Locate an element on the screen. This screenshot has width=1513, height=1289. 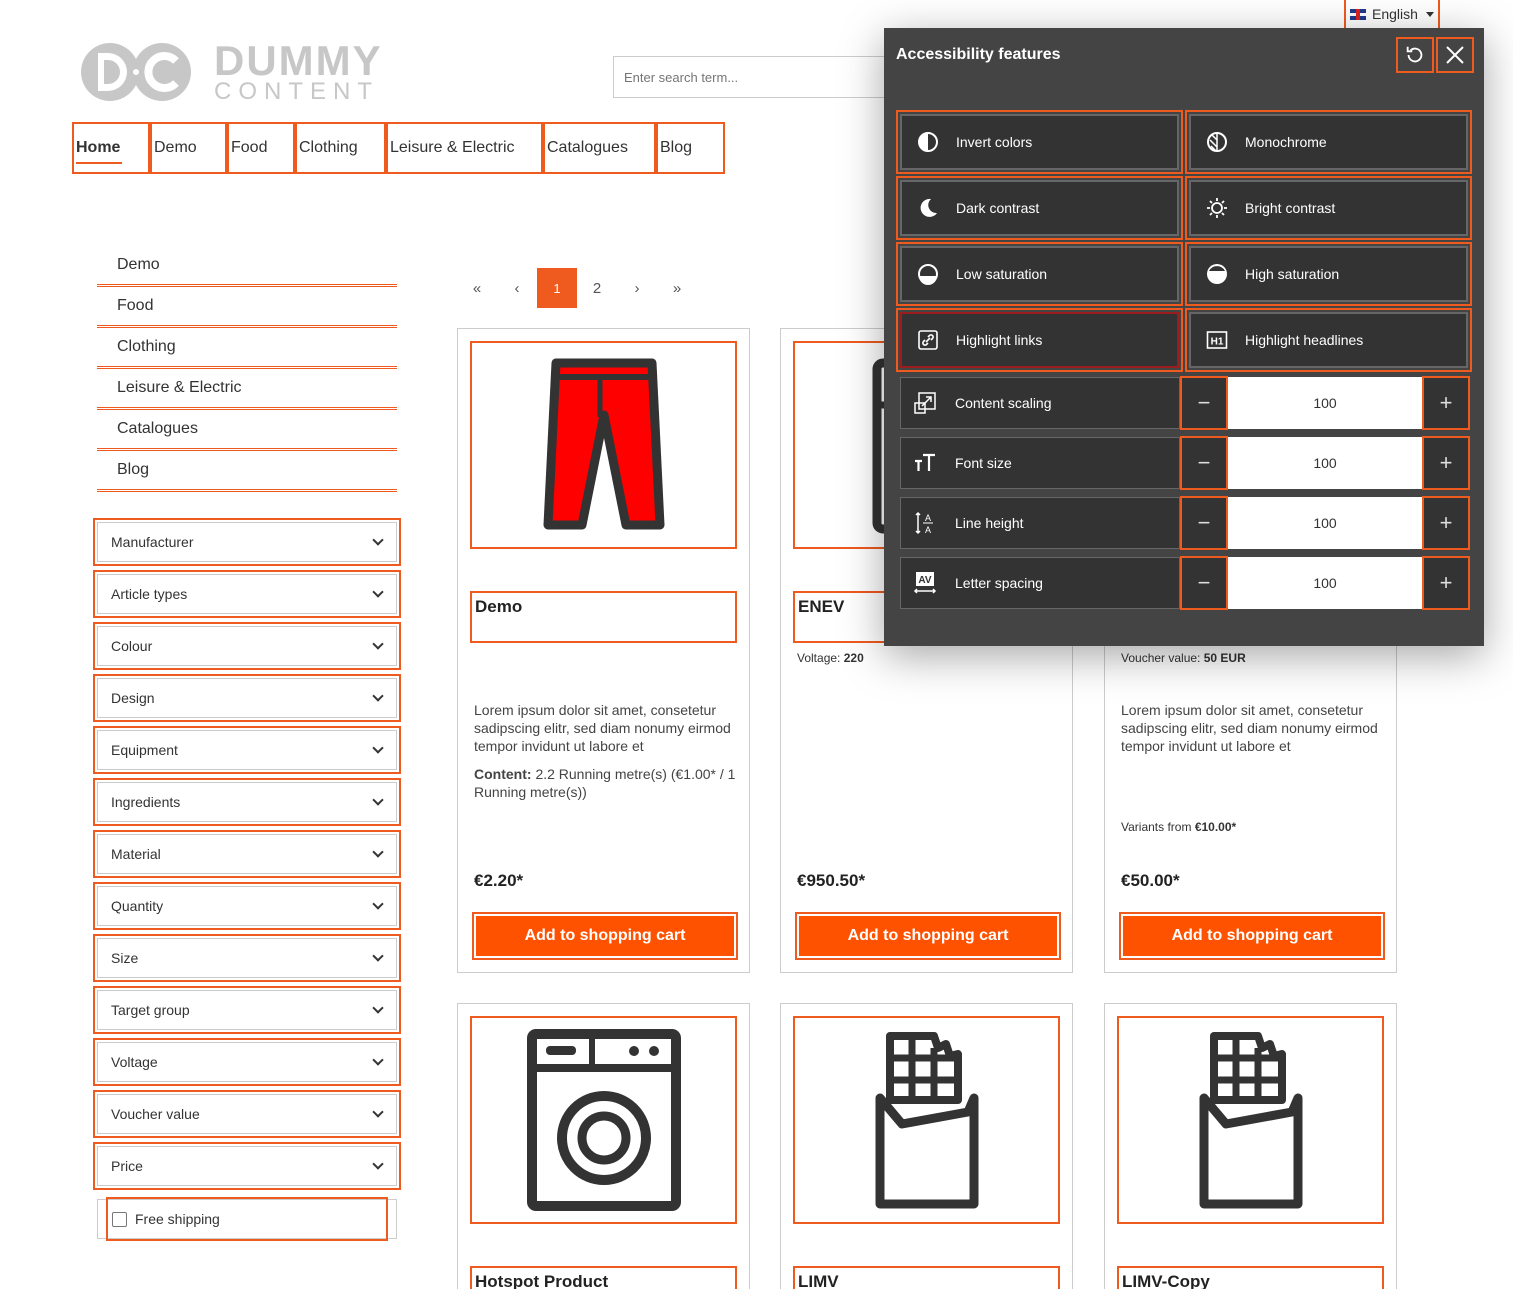
high-saturation-button: High saturation is located at coordinates (1328, 274).